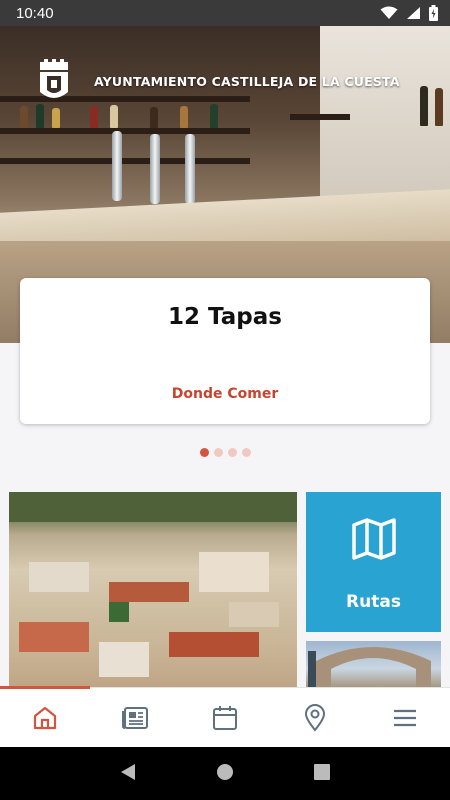 The width and height of the screenshot is (450, 800). What do you see at coordinates (225, 317) in the screenshot?
I see `featured-title: 12 Tapas` at bounding box center [225, 317].